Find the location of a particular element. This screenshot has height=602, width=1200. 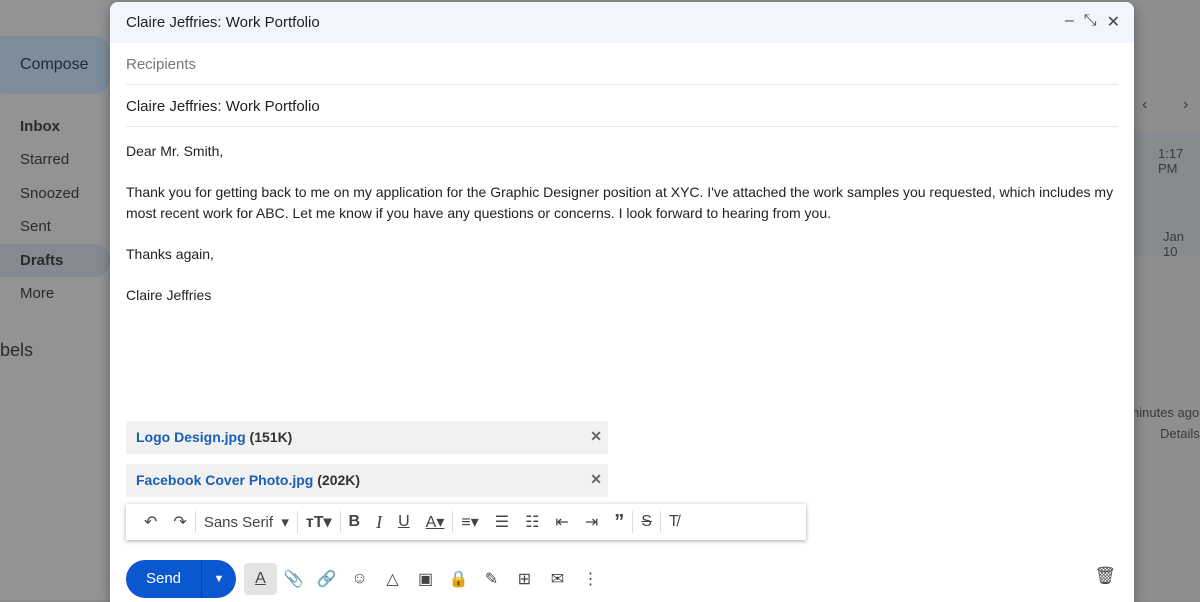

insert-link-icon: 🔗 is located at coordinates (326, 579).